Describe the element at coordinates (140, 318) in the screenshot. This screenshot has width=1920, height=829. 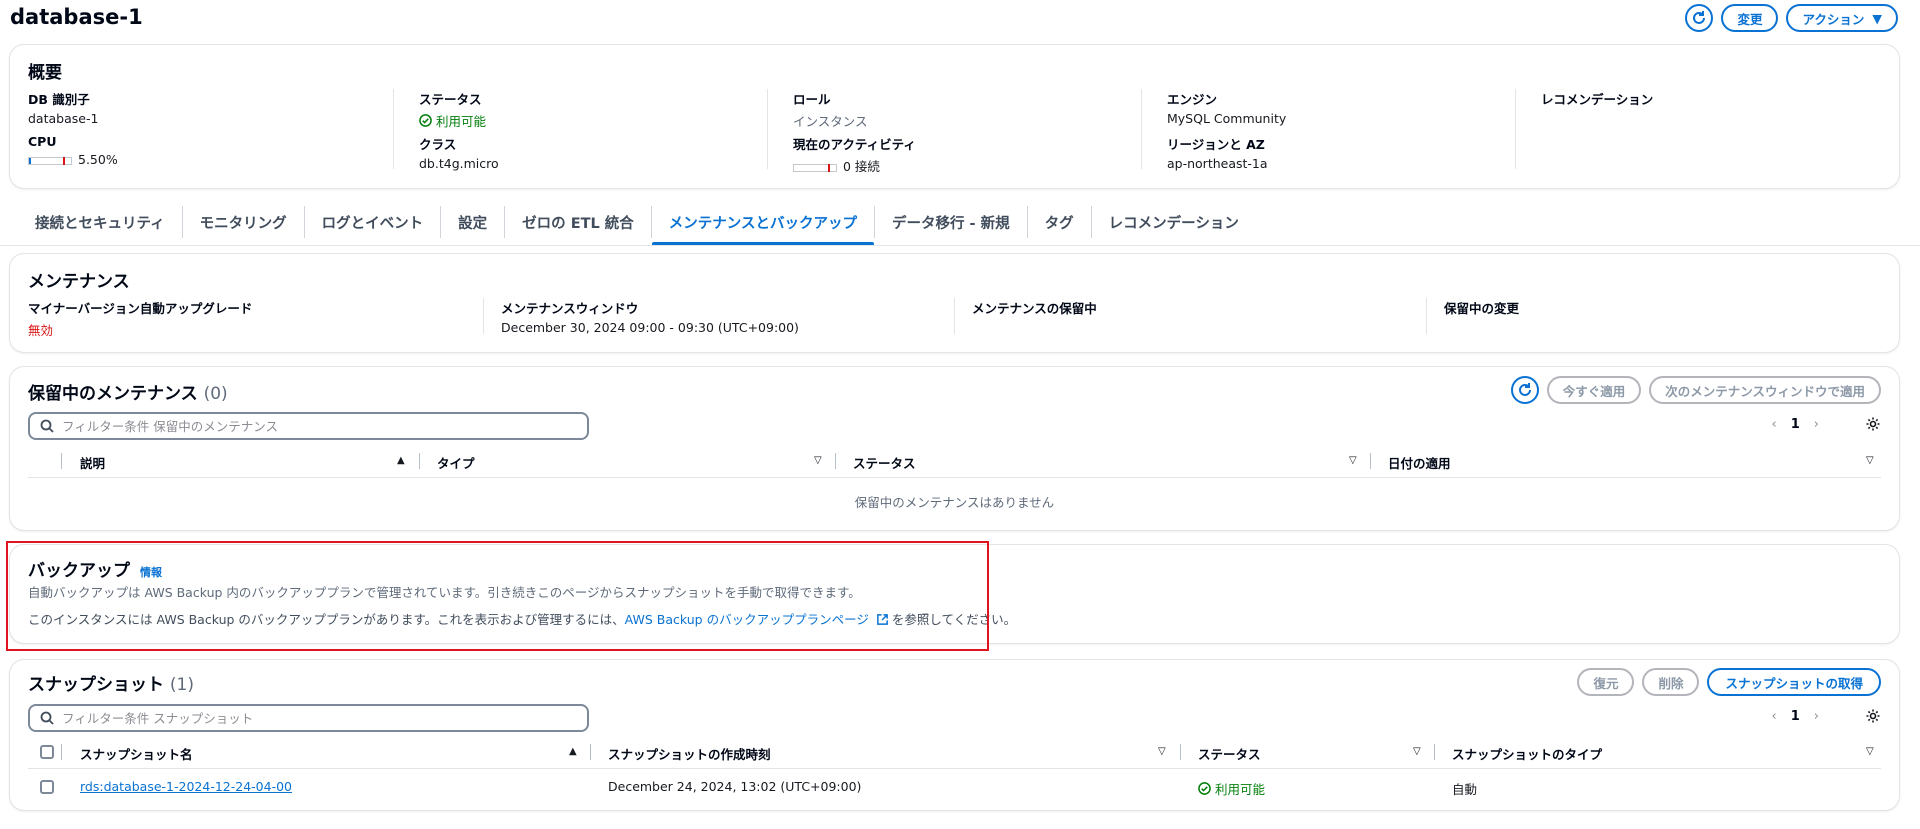
I see `auto-upgrade-field: マイナーバージョン自動アップグレード 無効` at that location.